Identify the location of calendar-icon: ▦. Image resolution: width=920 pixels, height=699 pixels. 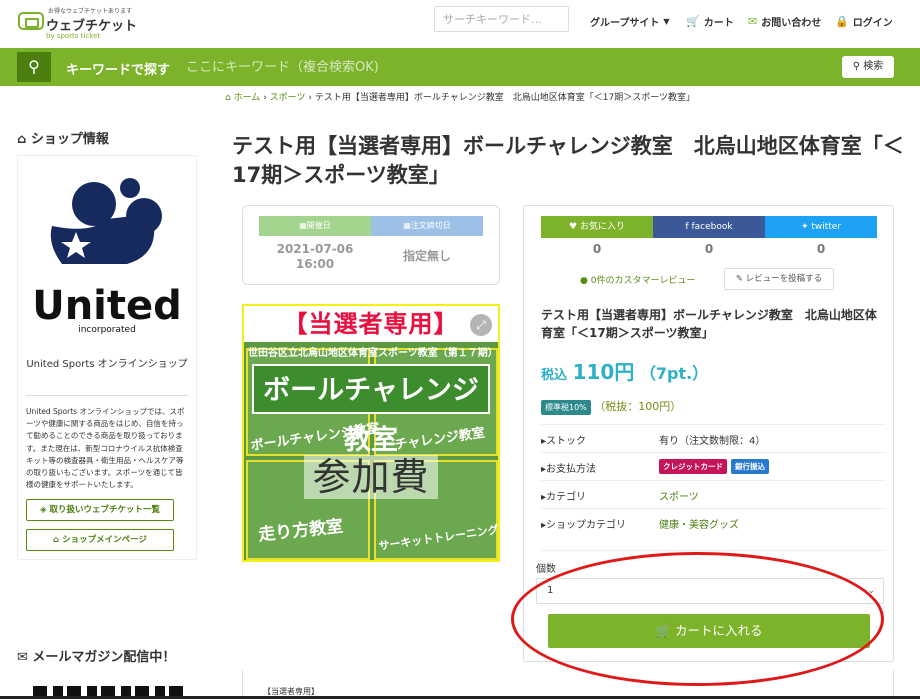
(303, 225).